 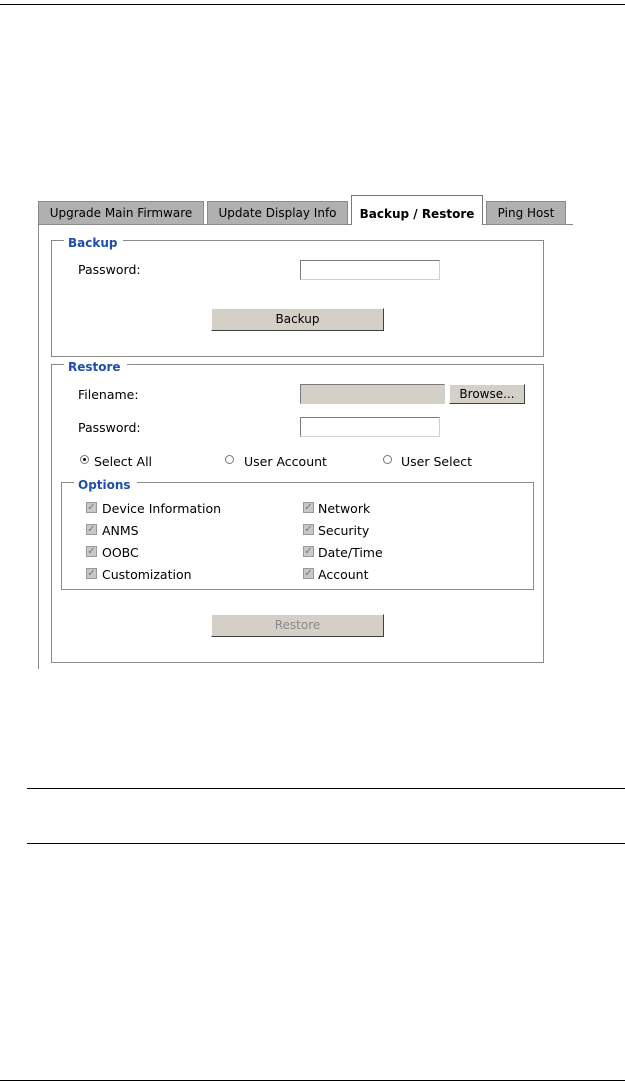 I want to click on radio-label-select-all: Select All, so click(x=123, y=461).